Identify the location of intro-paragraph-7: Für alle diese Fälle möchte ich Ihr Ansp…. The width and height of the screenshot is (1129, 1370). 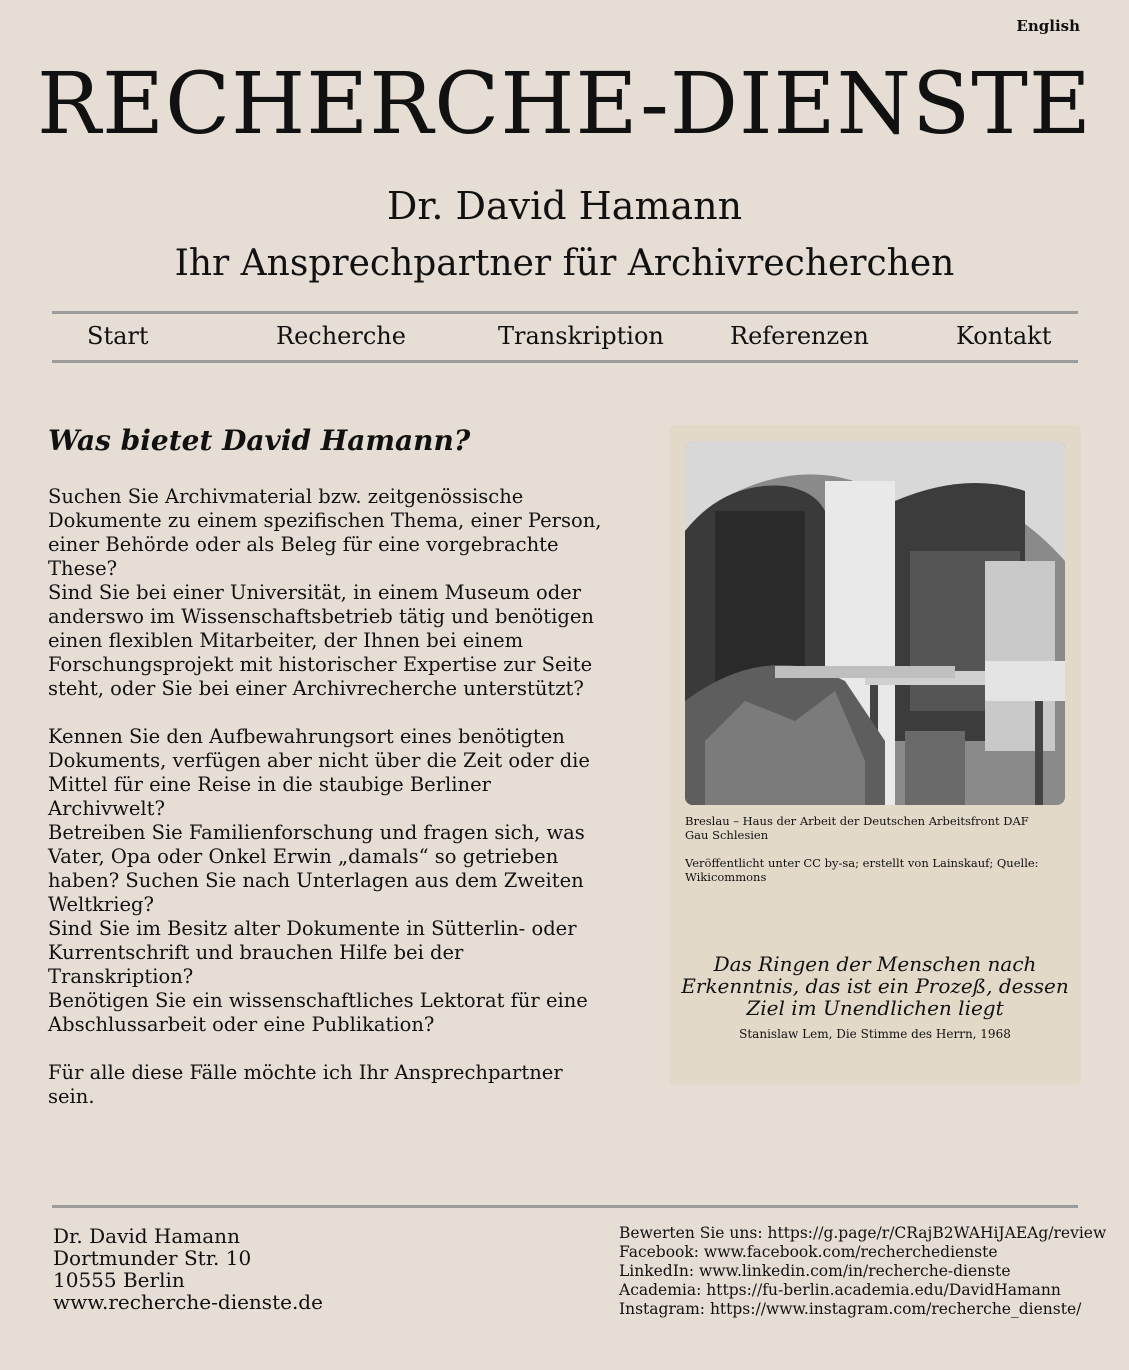
(305, 1084).